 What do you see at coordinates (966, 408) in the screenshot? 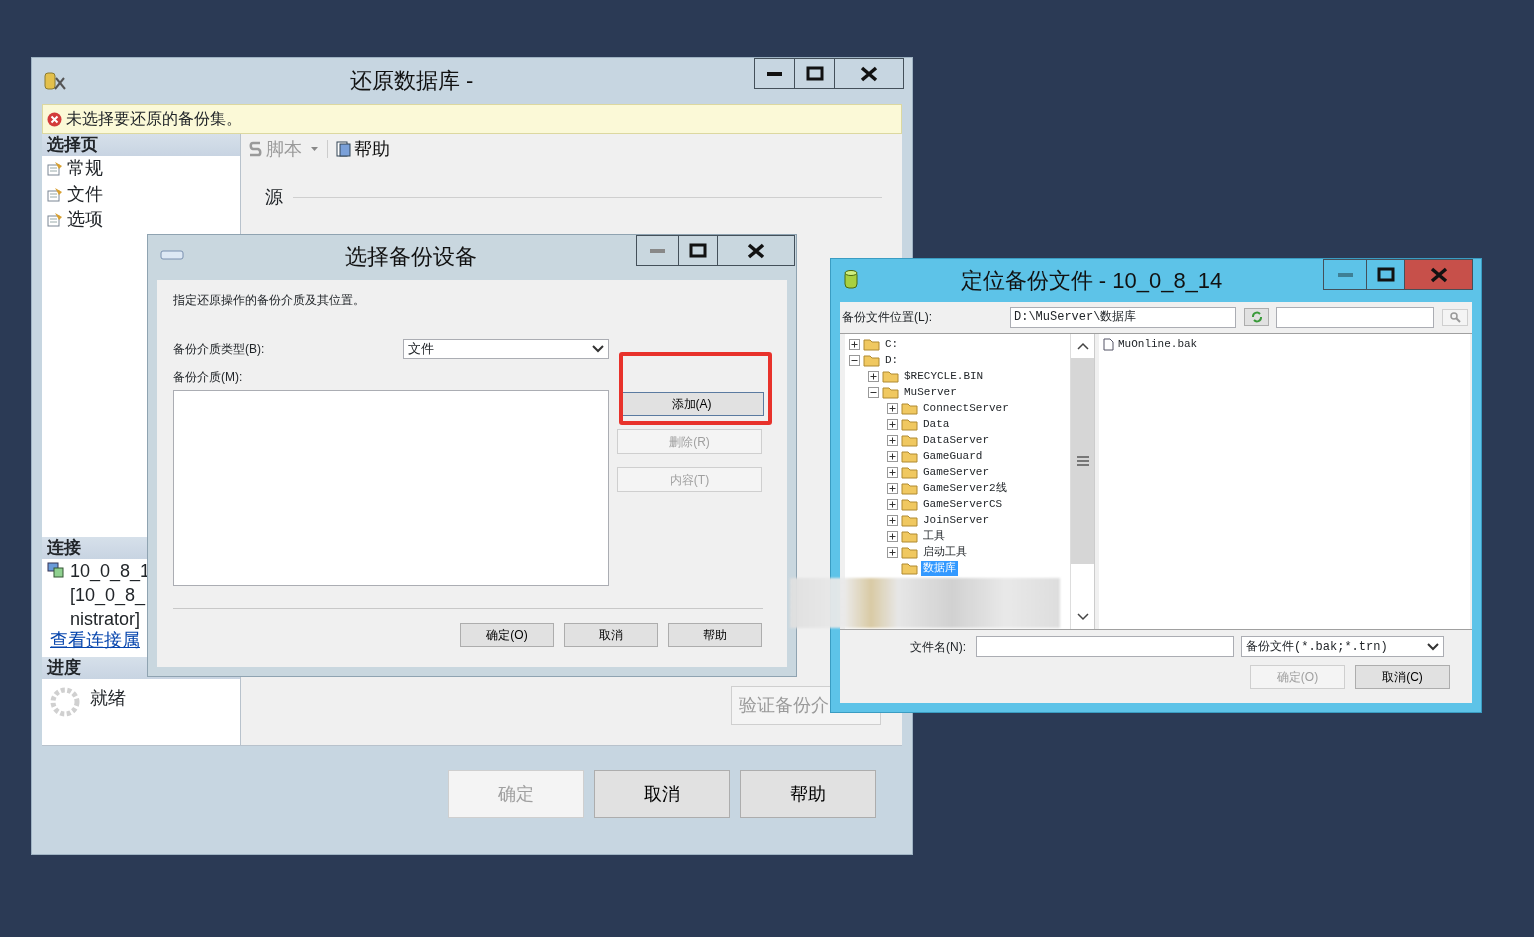
I see `tree-item: ConnectServer` at bounding box center [966, 408].